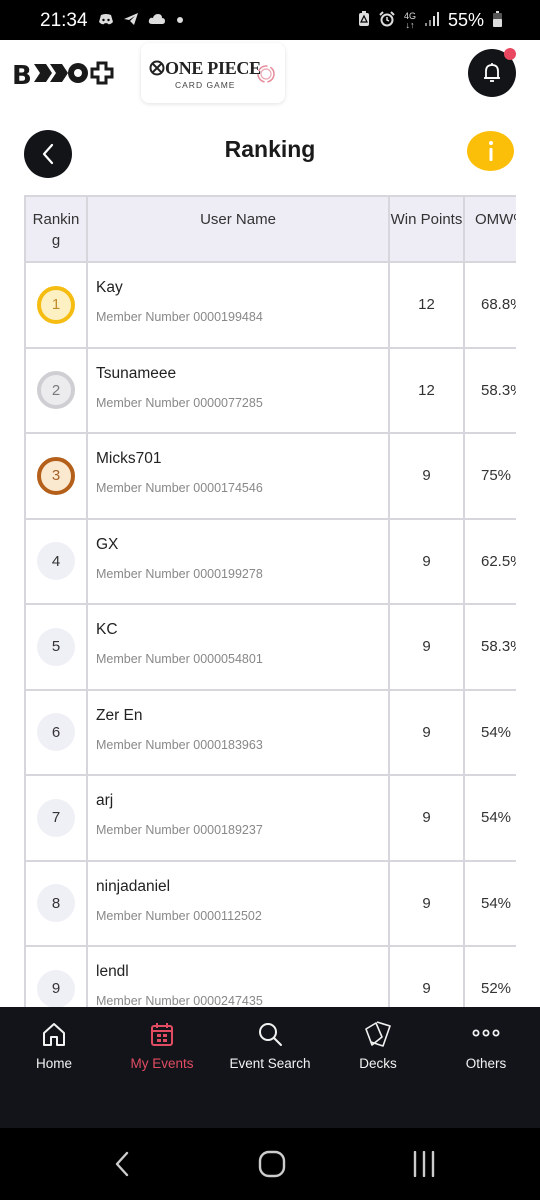 This screenshot has width=540, height=1200. I want to click on table-row: 8 ninjadaniel Member Number 0000112502 9 54%, so click(270, 903).